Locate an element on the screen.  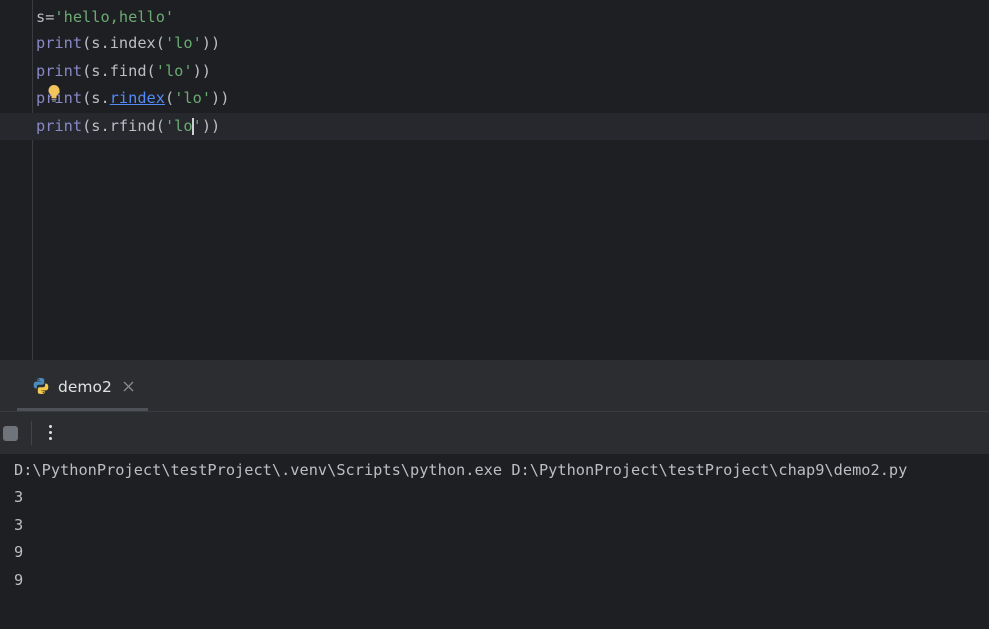
code-line: s='hello,hello' is located at coordinates (494, 17).